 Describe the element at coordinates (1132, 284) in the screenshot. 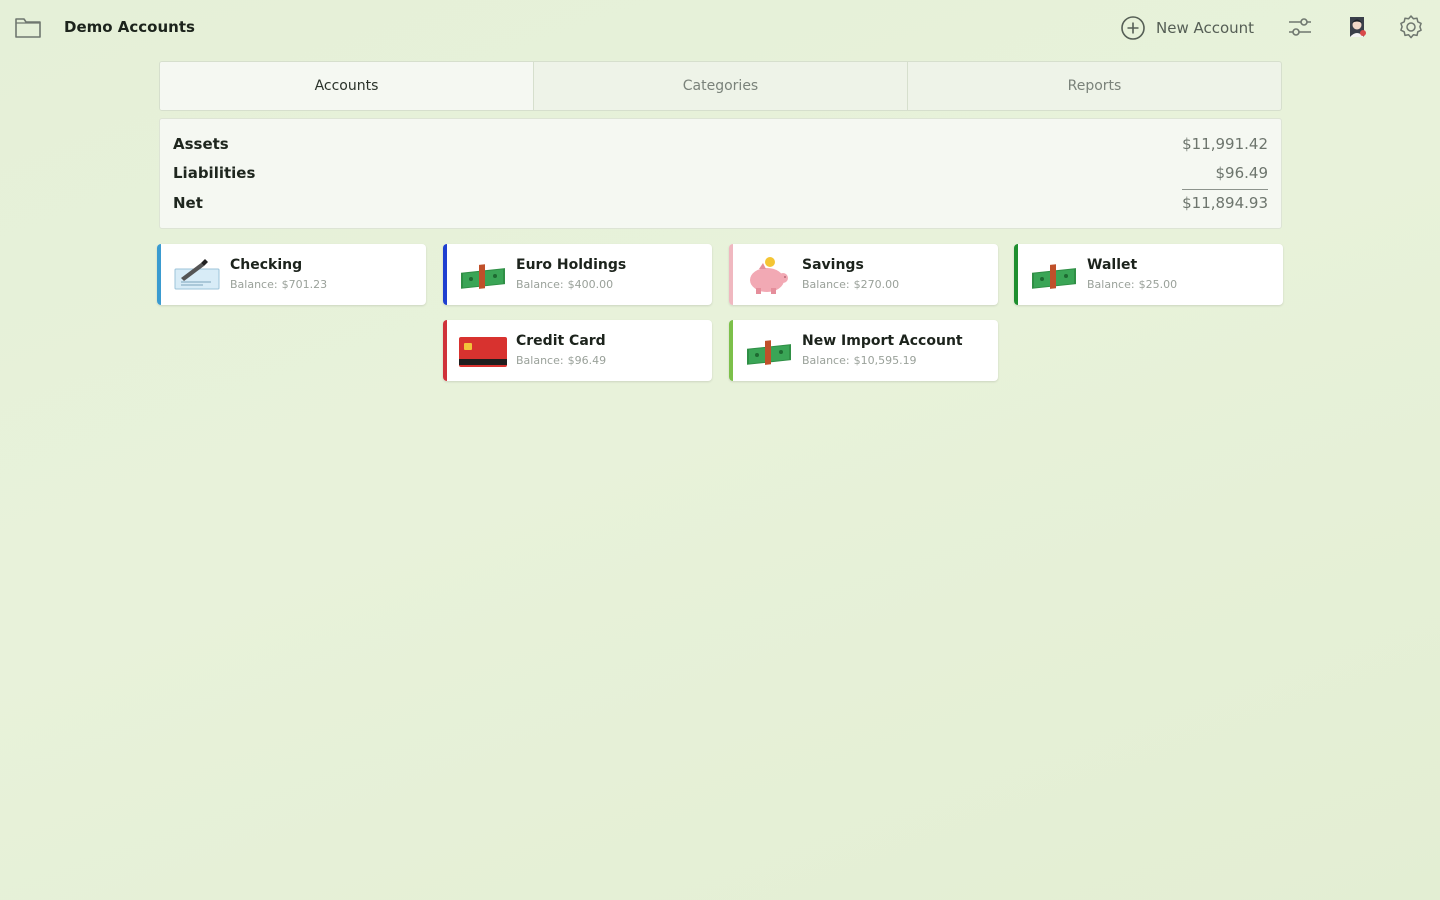

I see `account-balance: Balance: $25.00` at that location.